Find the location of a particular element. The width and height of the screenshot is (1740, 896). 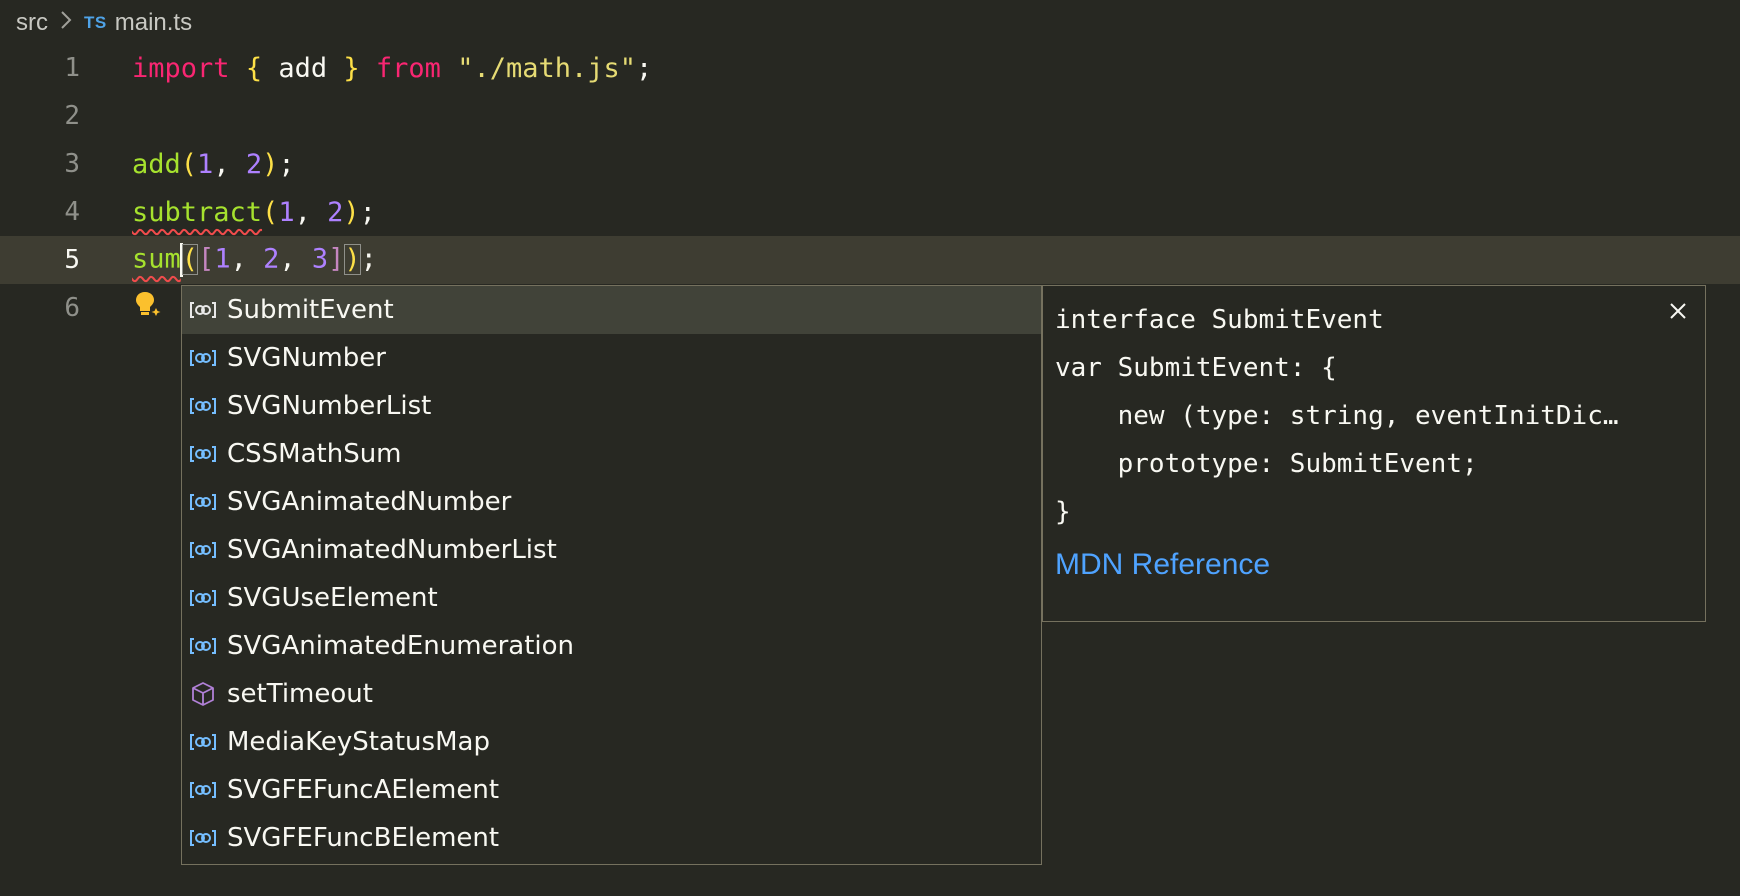

import-path-string: "./math.js" is located at coordinates (546, 68).